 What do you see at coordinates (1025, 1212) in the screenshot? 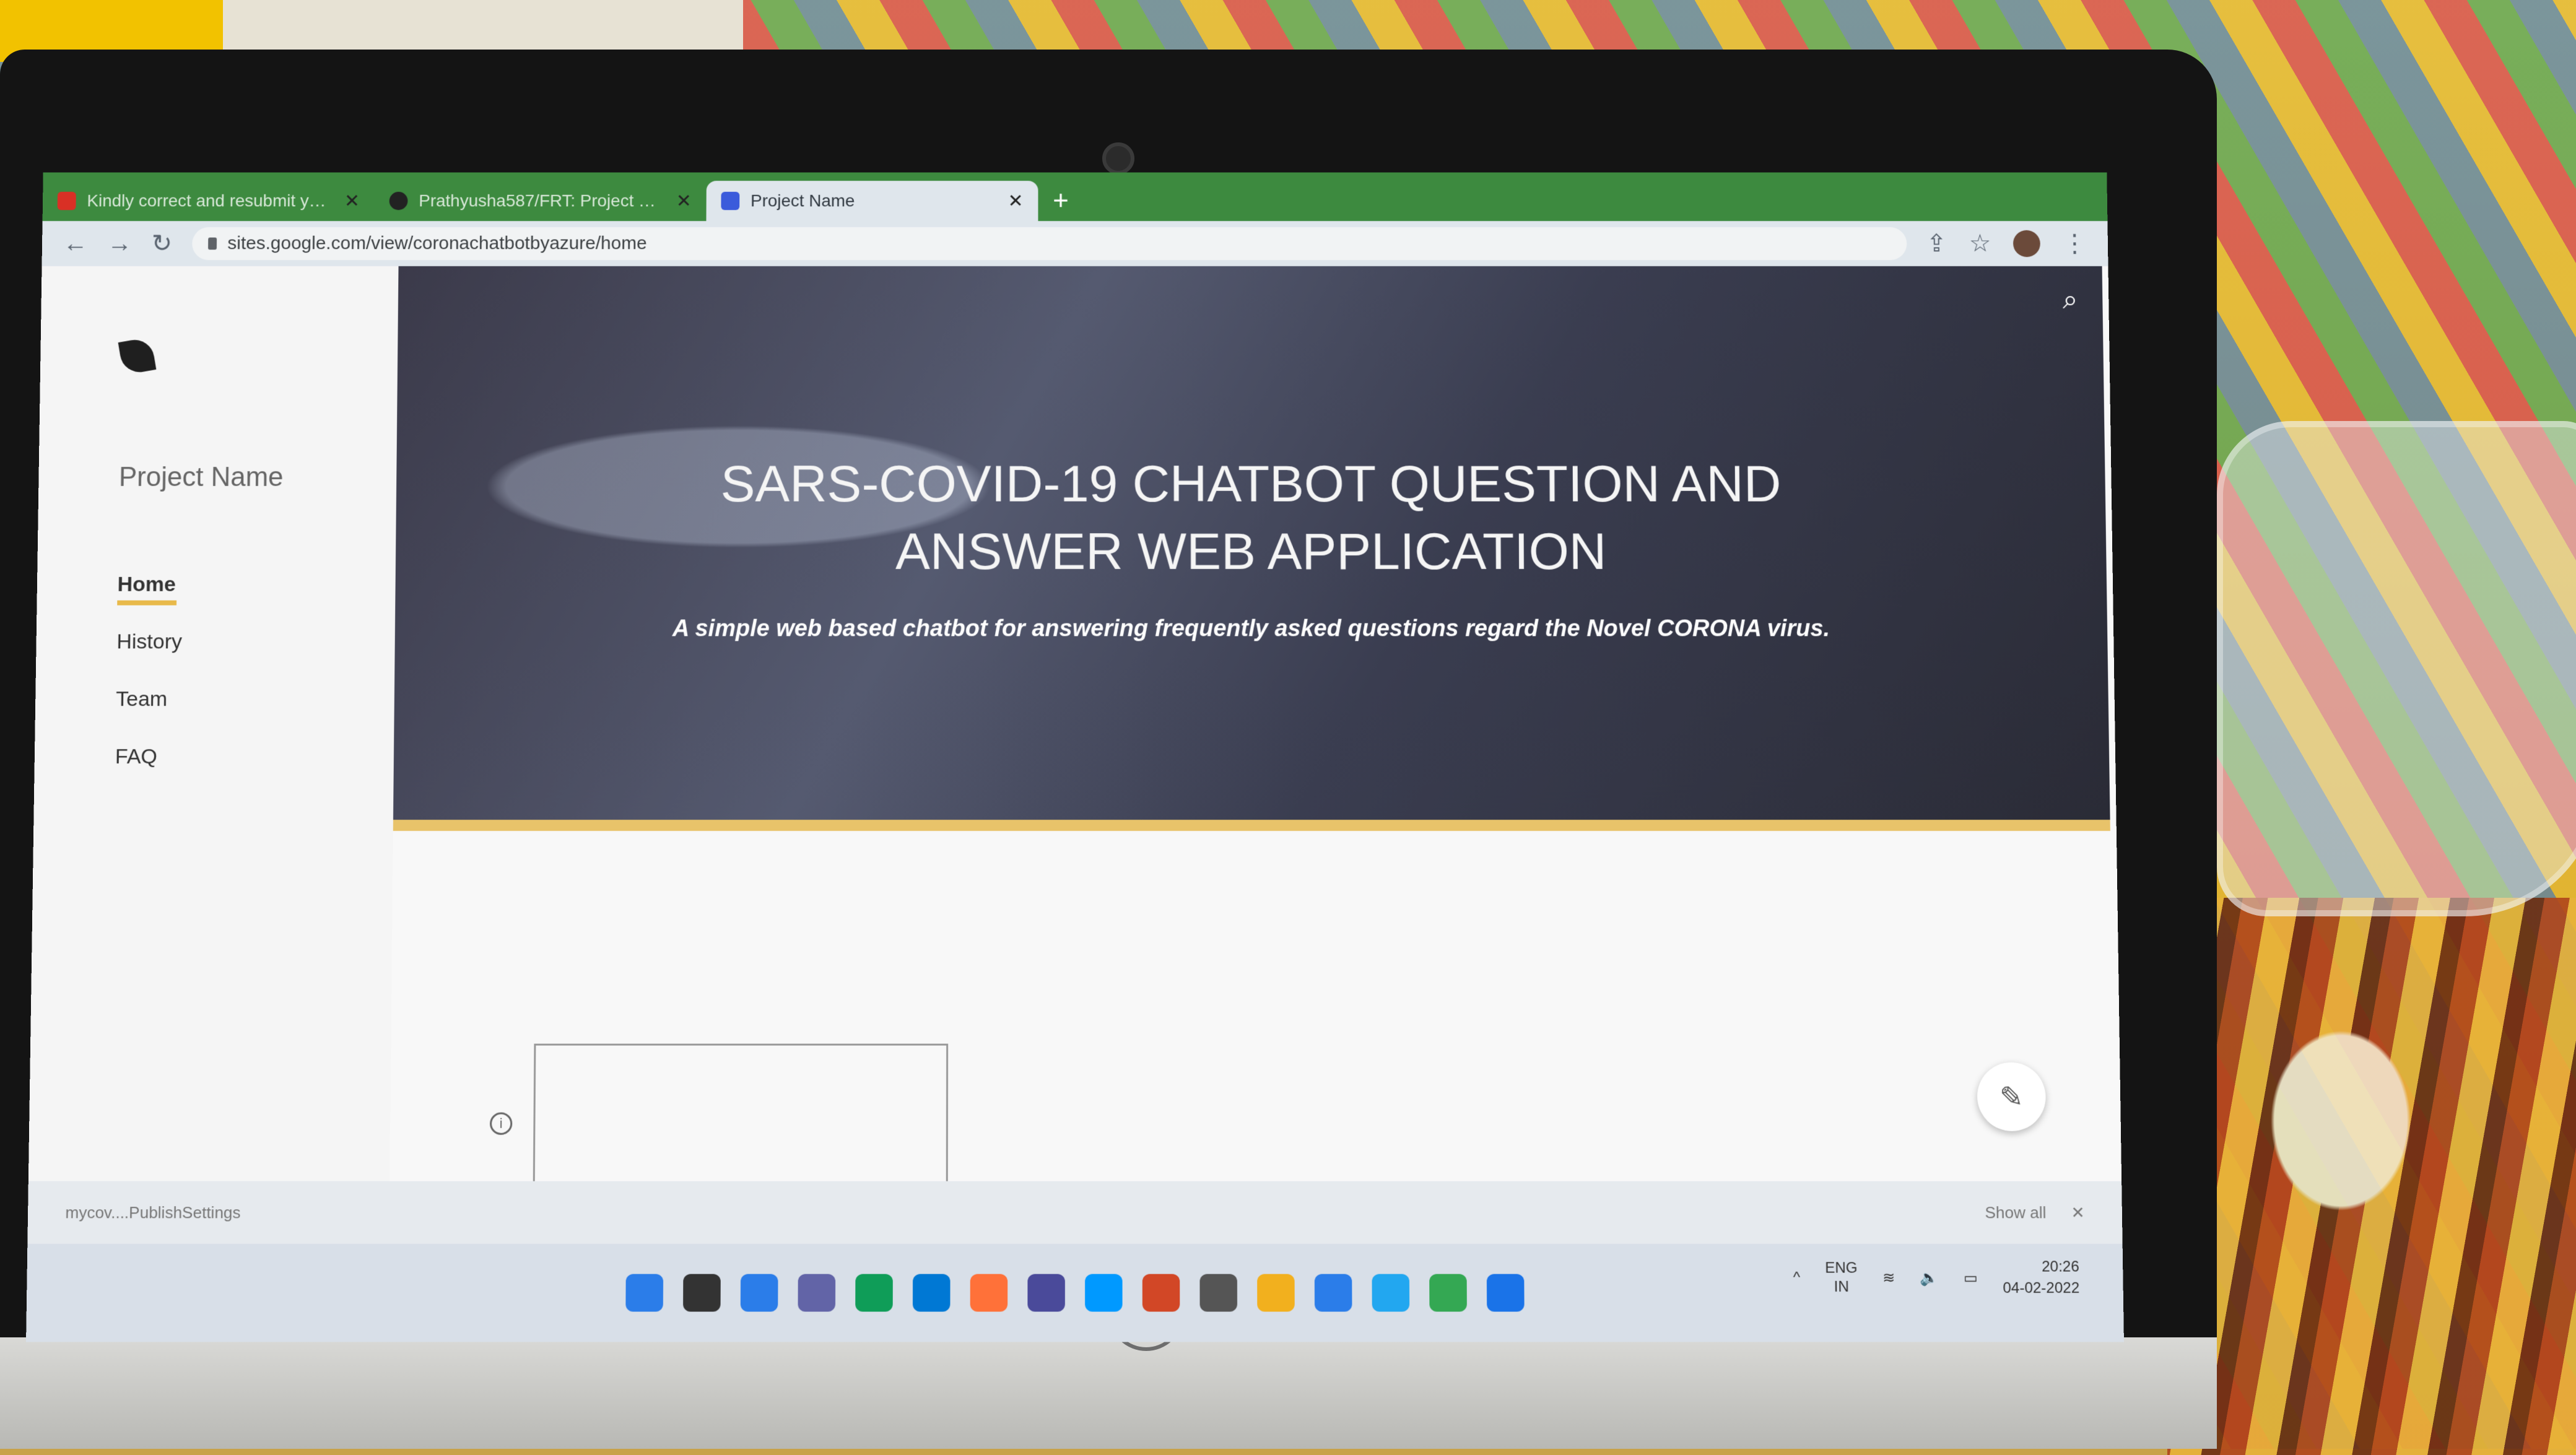
I see `download-file-item: mycov....PublishSettings` at bounding box center [1025, 1212].